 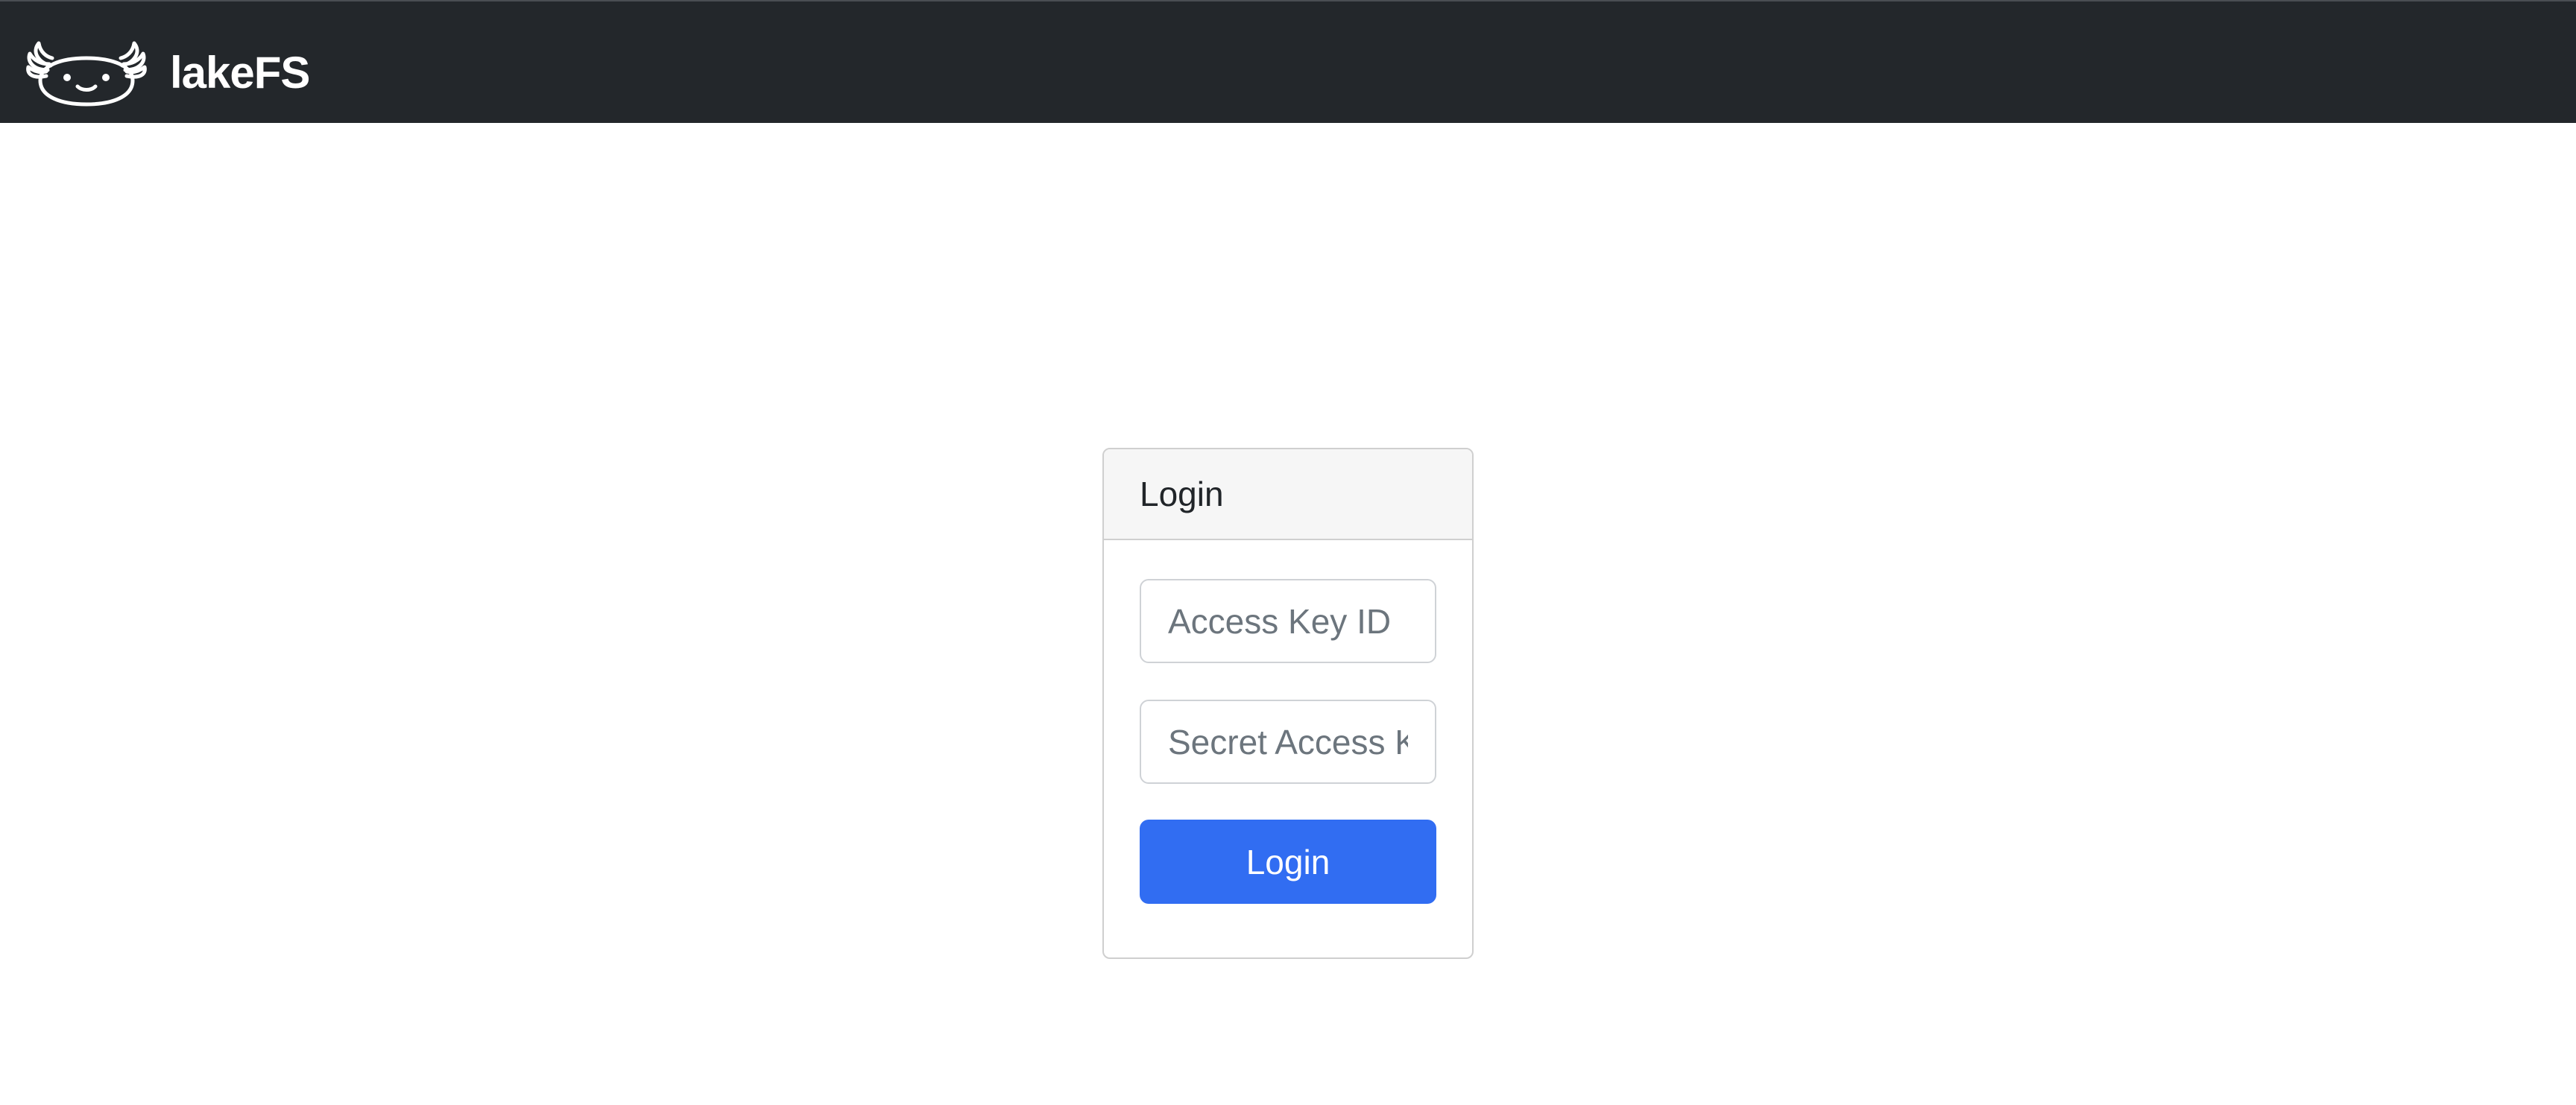 What do you see at coordinates (1288, 494) in the screenshot?
I see `login-card-header: Login` at bounding box center [1288, 494].